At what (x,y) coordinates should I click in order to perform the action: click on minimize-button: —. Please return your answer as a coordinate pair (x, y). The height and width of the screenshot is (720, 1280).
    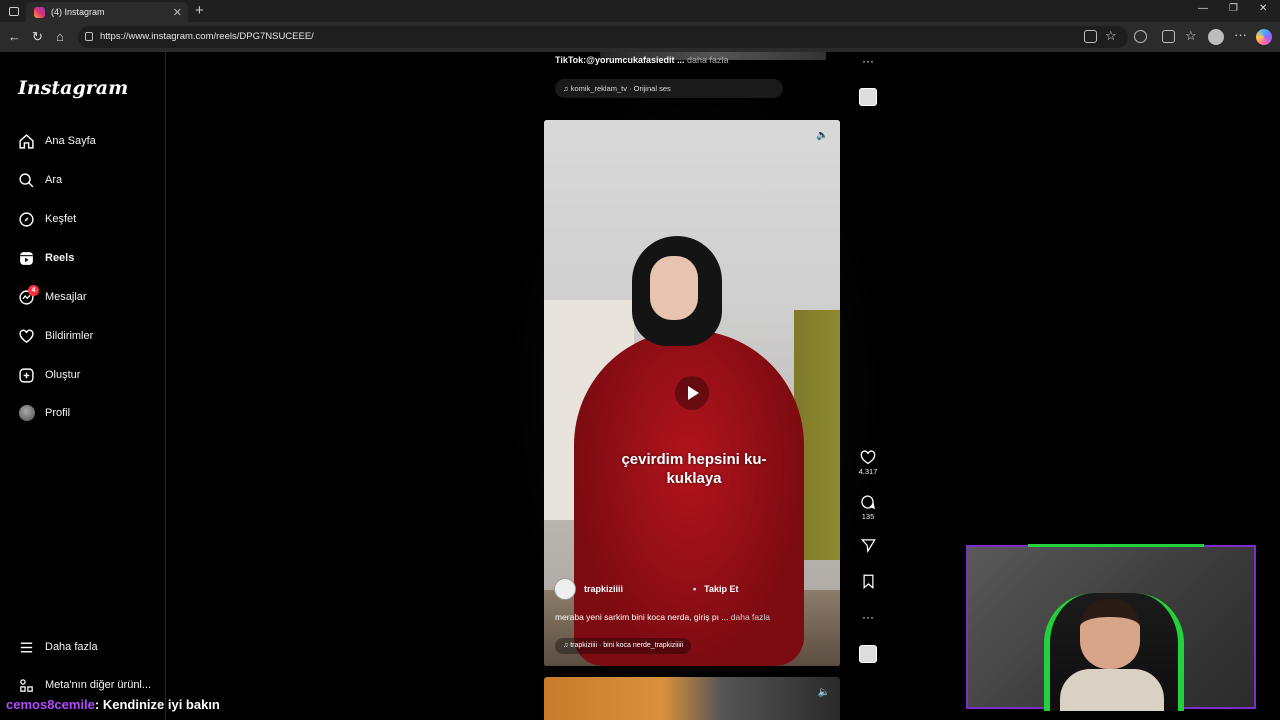
    Looking at the image, I should click on (1203, 8).